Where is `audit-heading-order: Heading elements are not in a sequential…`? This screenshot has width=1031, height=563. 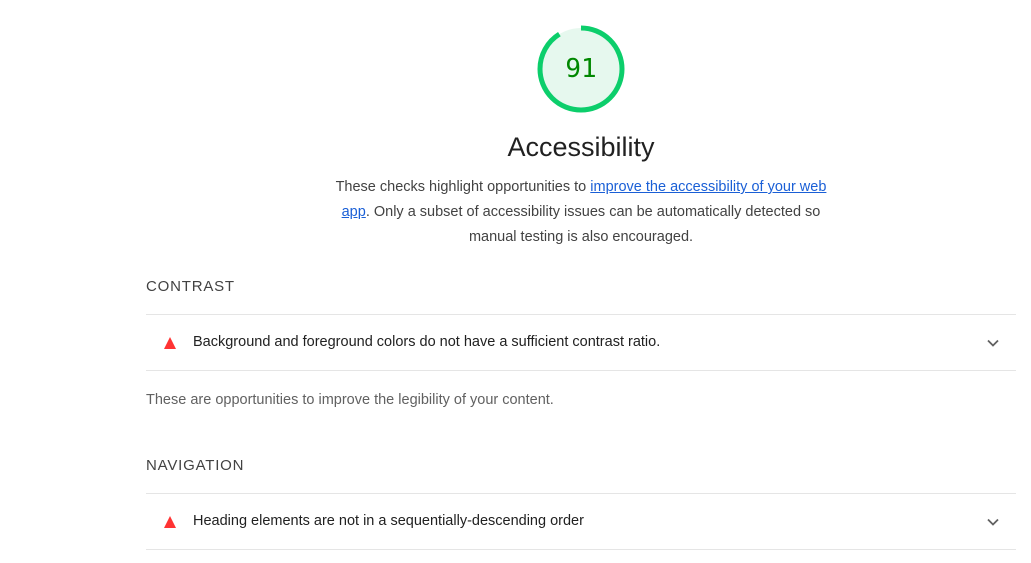
audit-heading-order: Heading elements are not in a sequential… is located at coordinates (581, 521).